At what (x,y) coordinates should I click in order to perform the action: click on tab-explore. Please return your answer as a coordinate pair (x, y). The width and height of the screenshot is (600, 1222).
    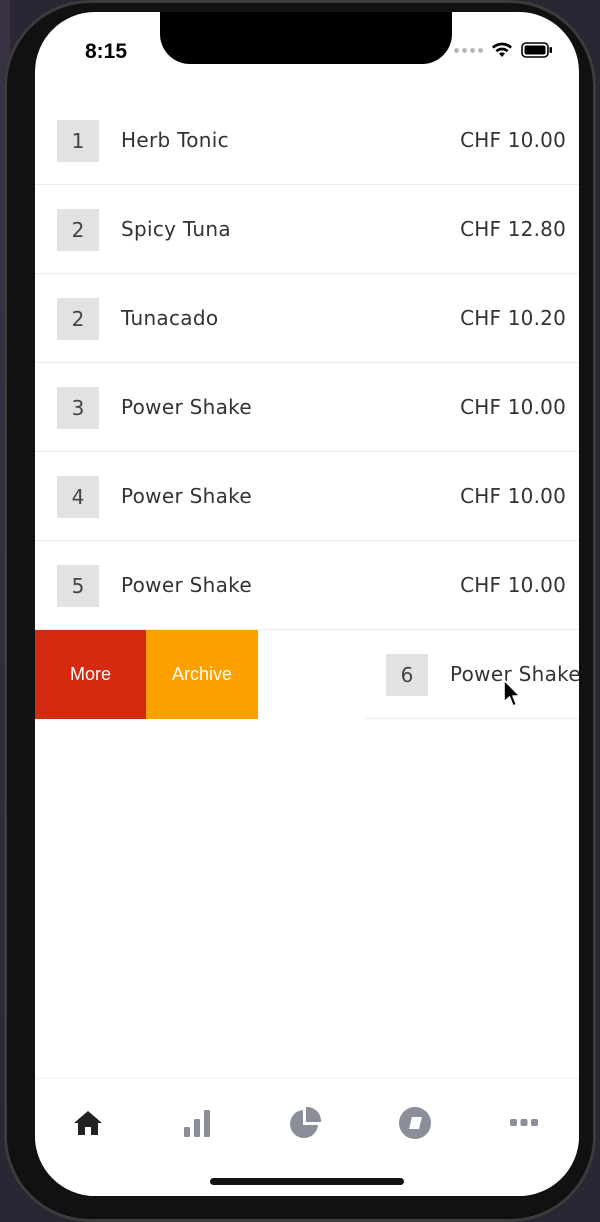
    Looking at the image, I should click on (415, 1123).